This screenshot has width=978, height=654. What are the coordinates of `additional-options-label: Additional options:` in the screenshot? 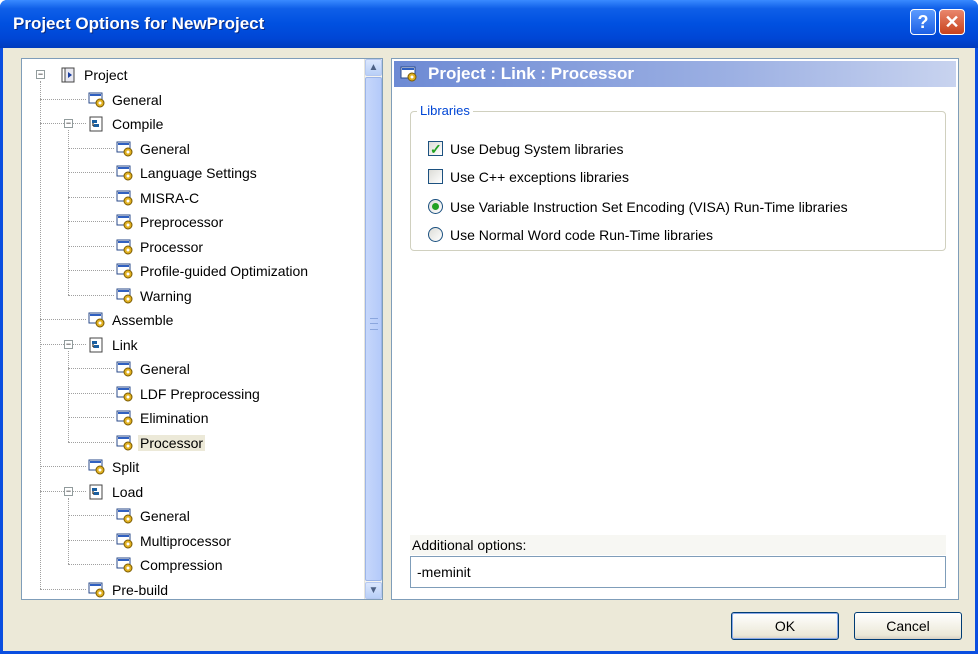 It's located at (678, 545).